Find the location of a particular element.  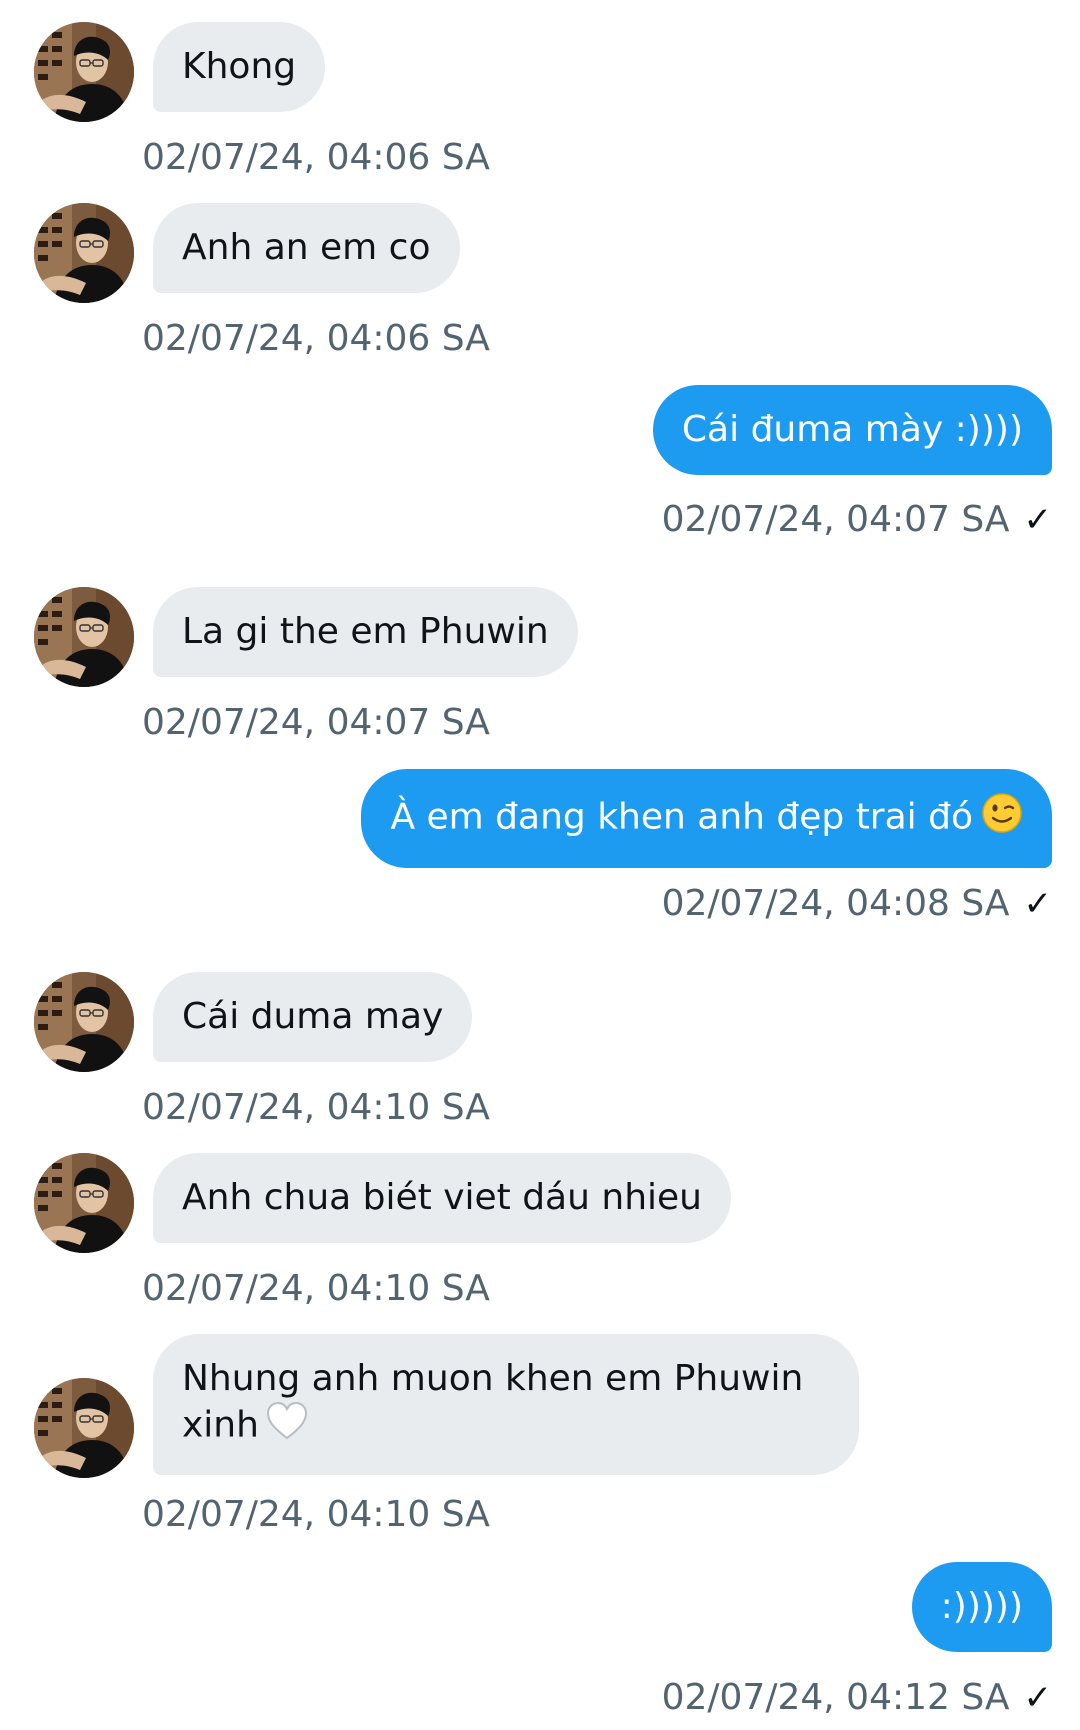

check-icon: ✓ is located at coordinates (1038, 1698).